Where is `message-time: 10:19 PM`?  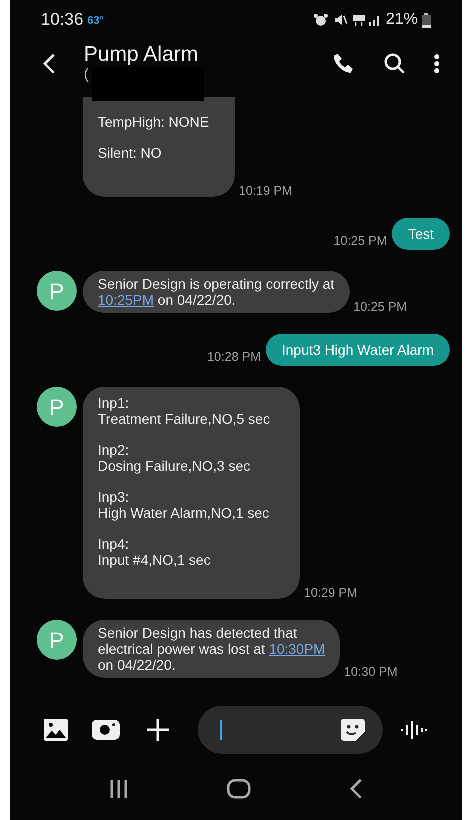
message-time: 10:19 PM is located at coordinates (266, 191).